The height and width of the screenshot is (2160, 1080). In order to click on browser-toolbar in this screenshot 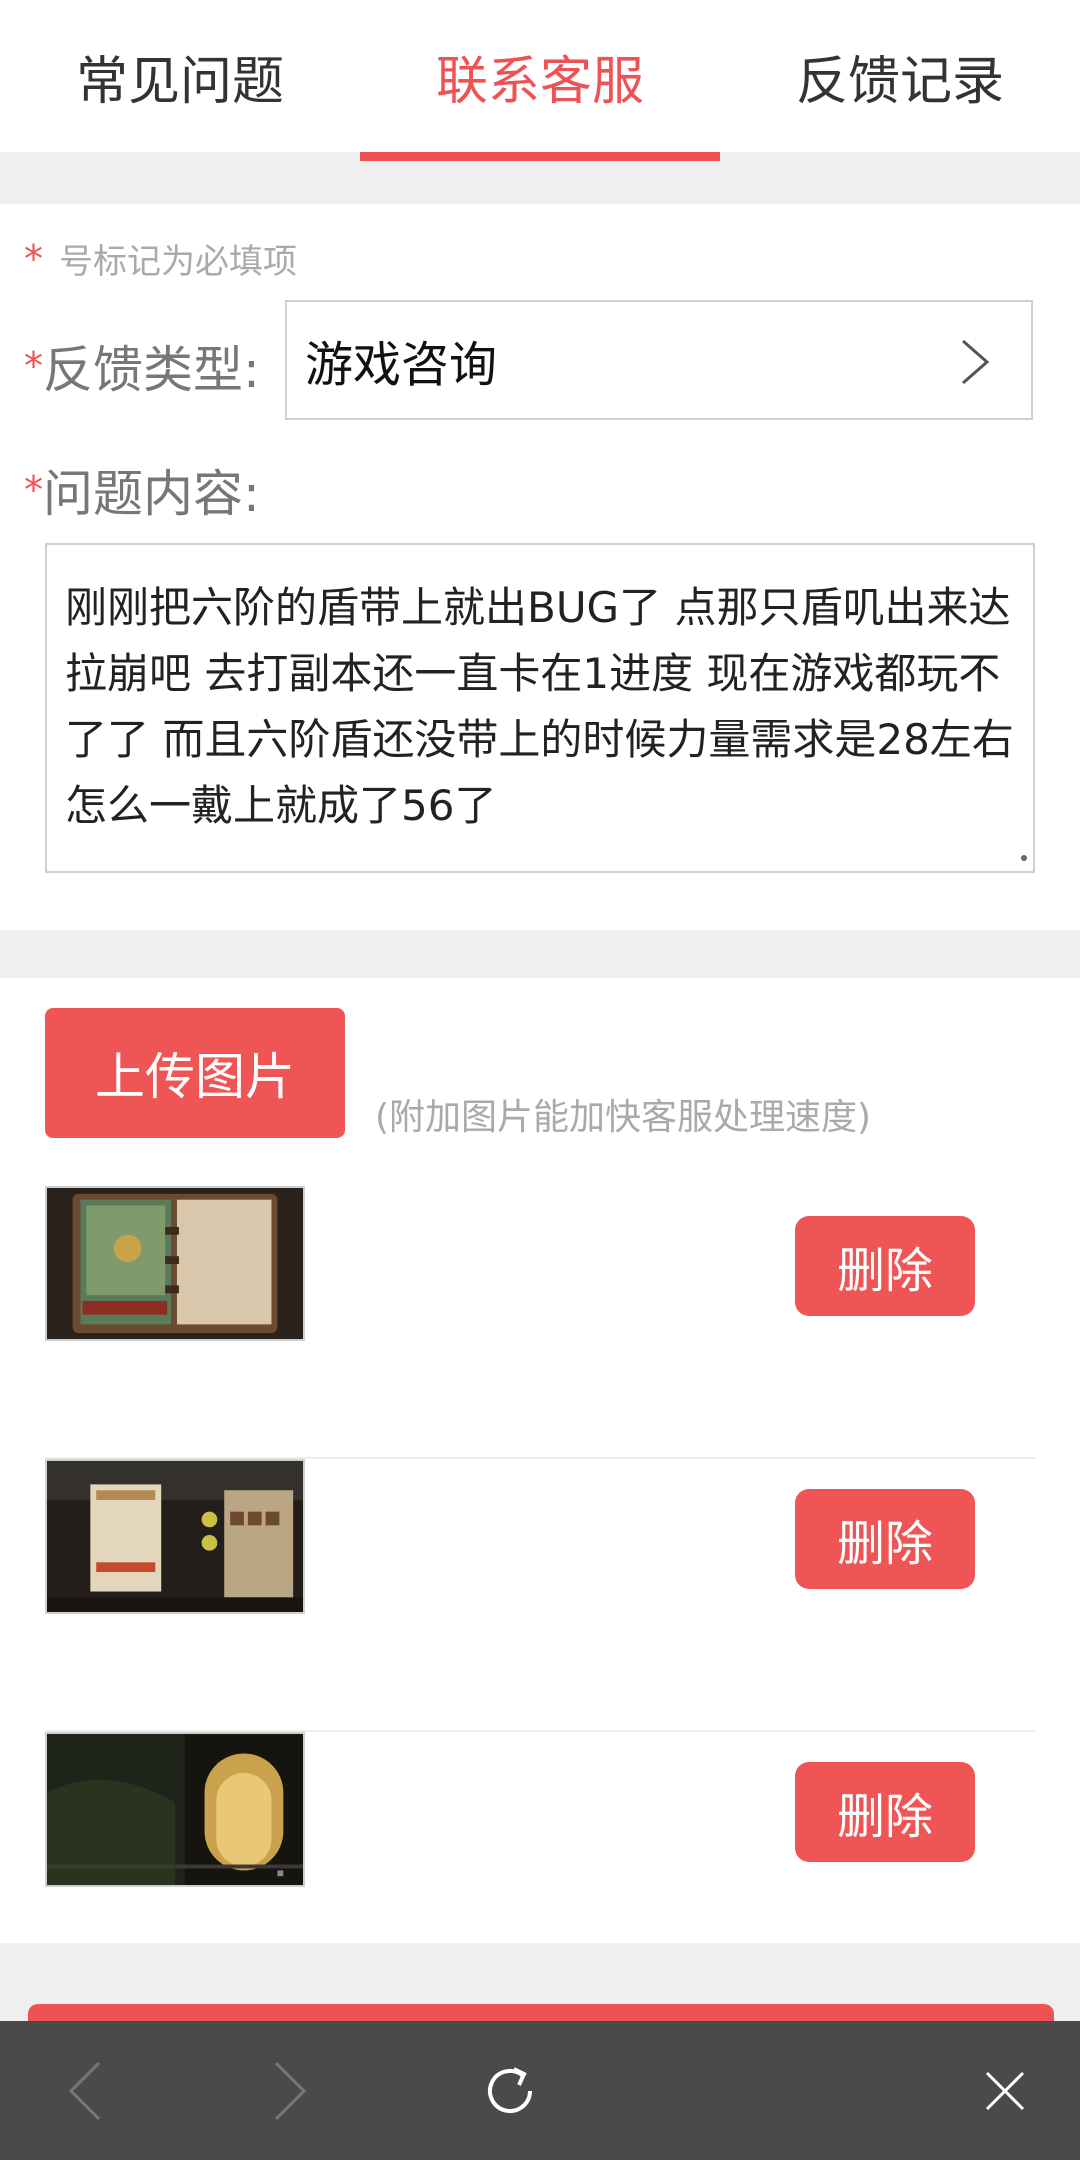, I will do `click(540, 2090)`.